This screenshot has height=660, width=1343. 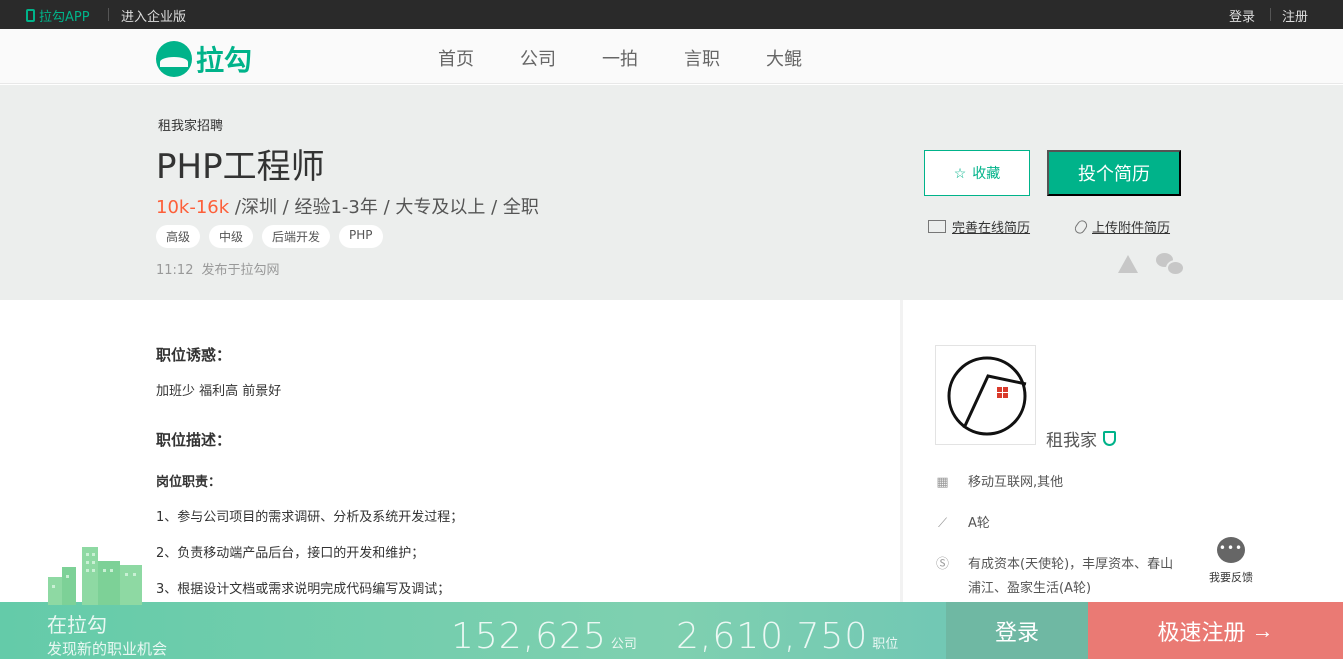 What do you see at coordinates (772, 636) in the screenshot?
I see `job-count-value: 2,610,750` at bounding box center [772, 636].